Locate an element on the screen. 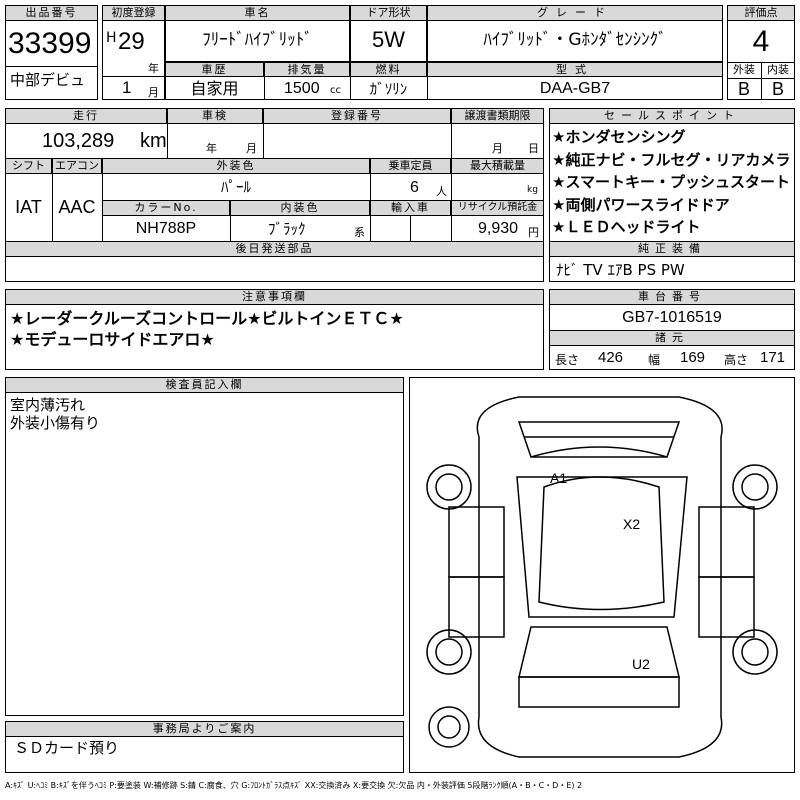 The height and width of the screenshot is (800, 800). capacity-unit: 人 is located at coordinates (441, 191).